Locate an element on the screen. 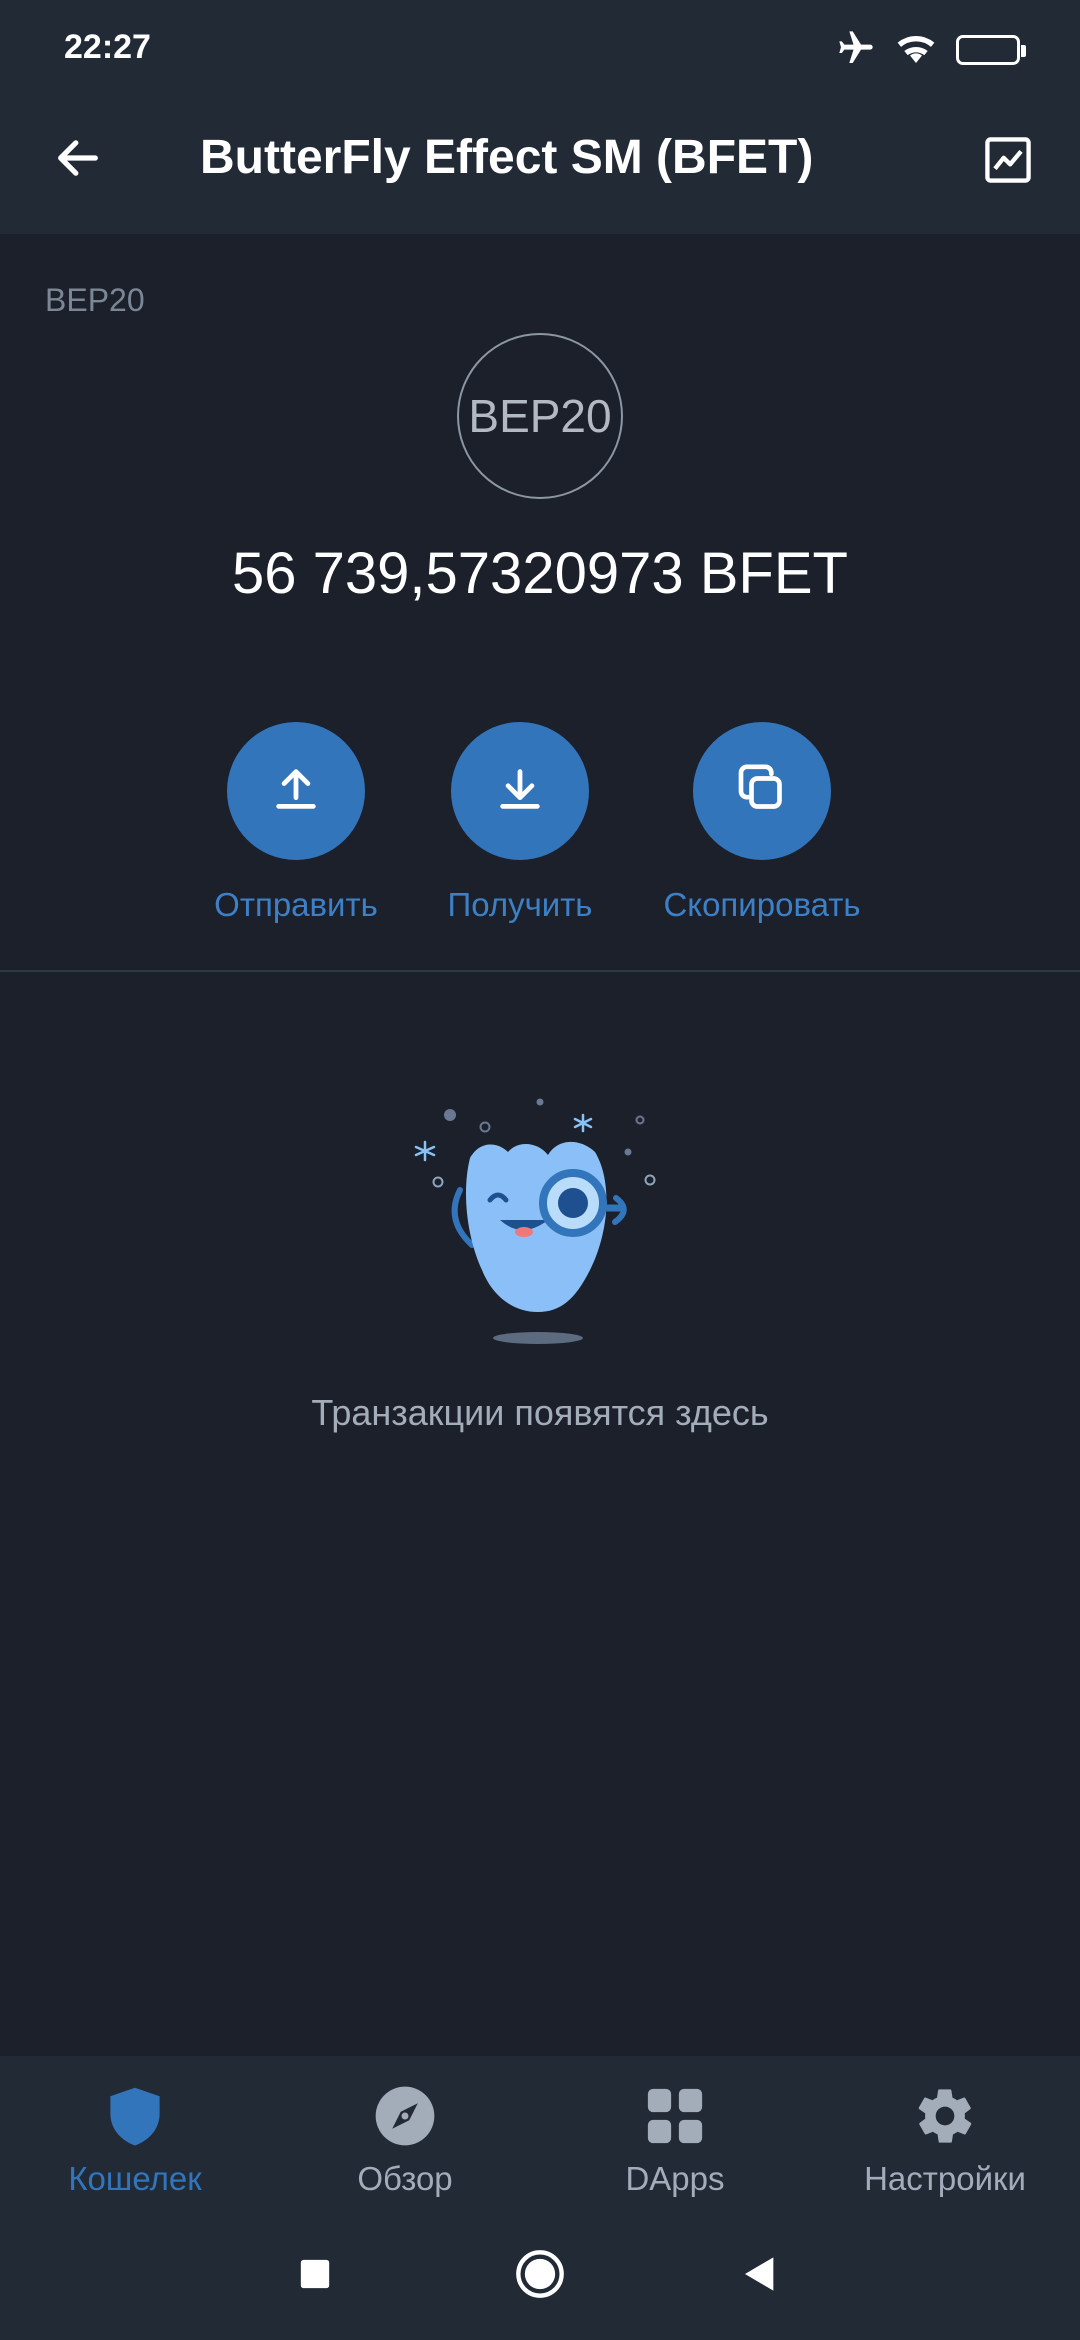 The image size is (1080, 2340). compass-icon is located at coordinates (405, 2116).